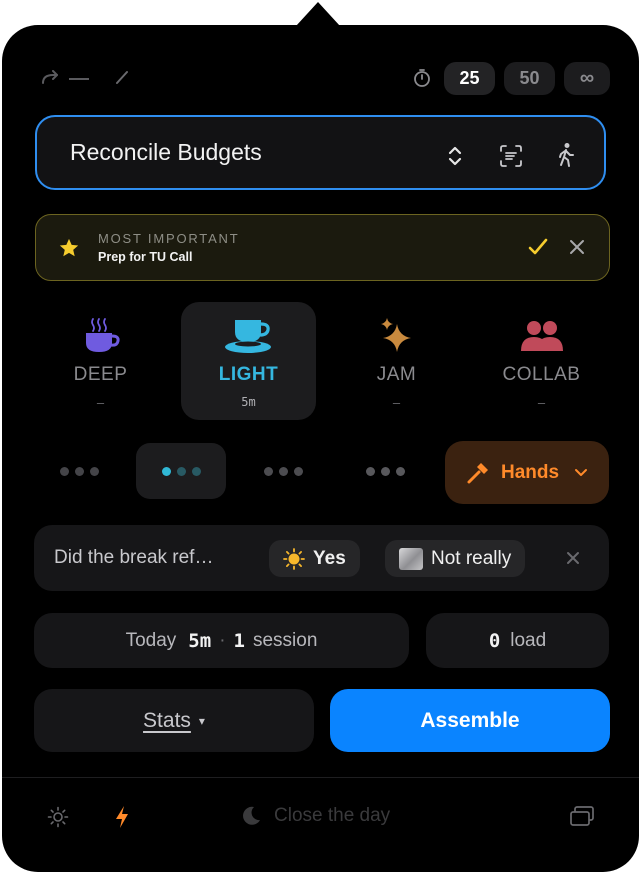 Image resolution: width=642 pixels, height=875 pixels. Describe the element at coordinates (541, 374) in the screenshot. I see `mode-collab-label: COLLAB` at that location.